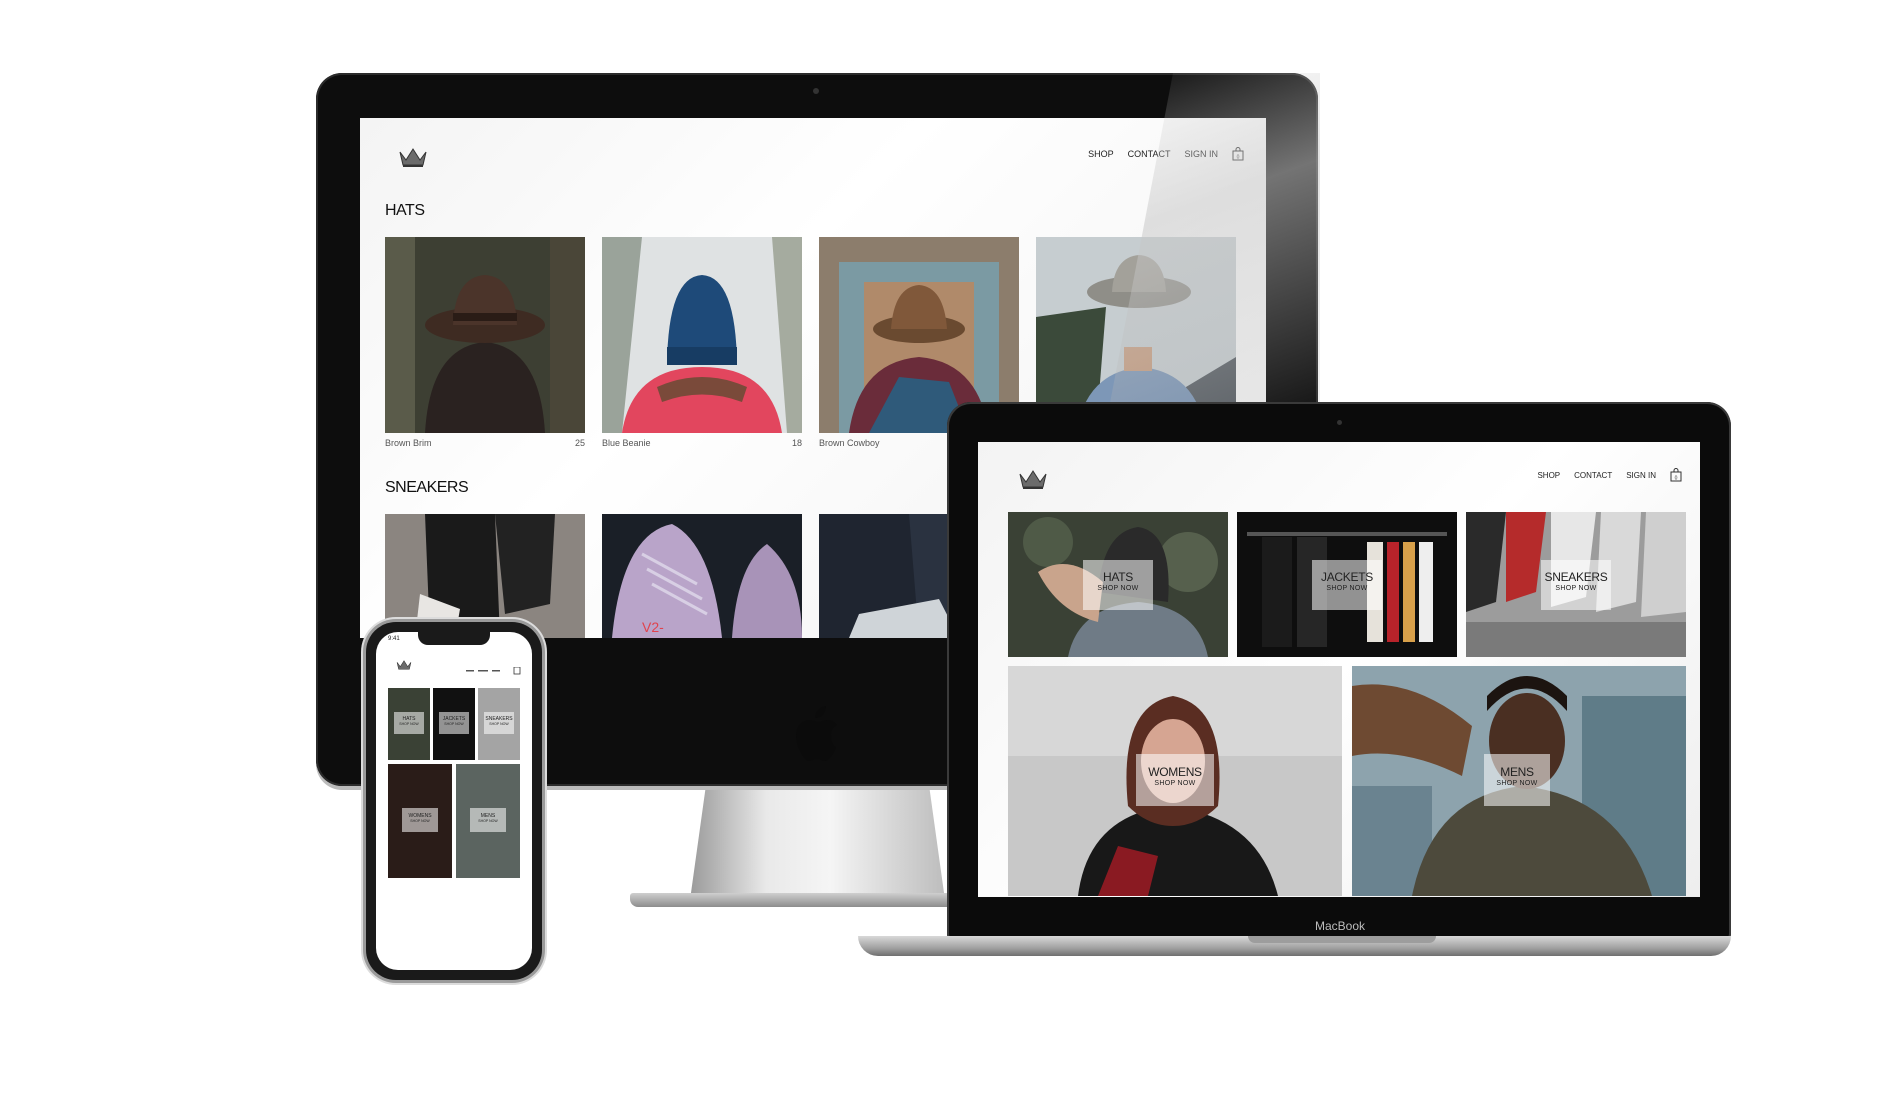 This screenshot has height=1095, width=1891. Describe the element at coordinates (579, 443) in the screenshot. I see `product-price: 25` at that location.